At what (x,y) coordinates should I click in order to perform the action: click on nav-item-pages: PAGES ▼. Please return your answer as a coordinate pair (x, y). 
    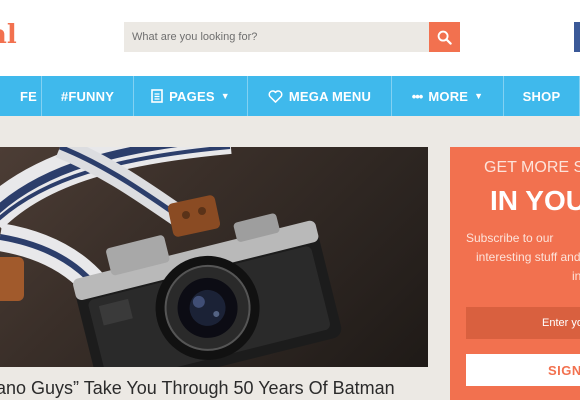
    Looking at the image, I should click on (191, 96).